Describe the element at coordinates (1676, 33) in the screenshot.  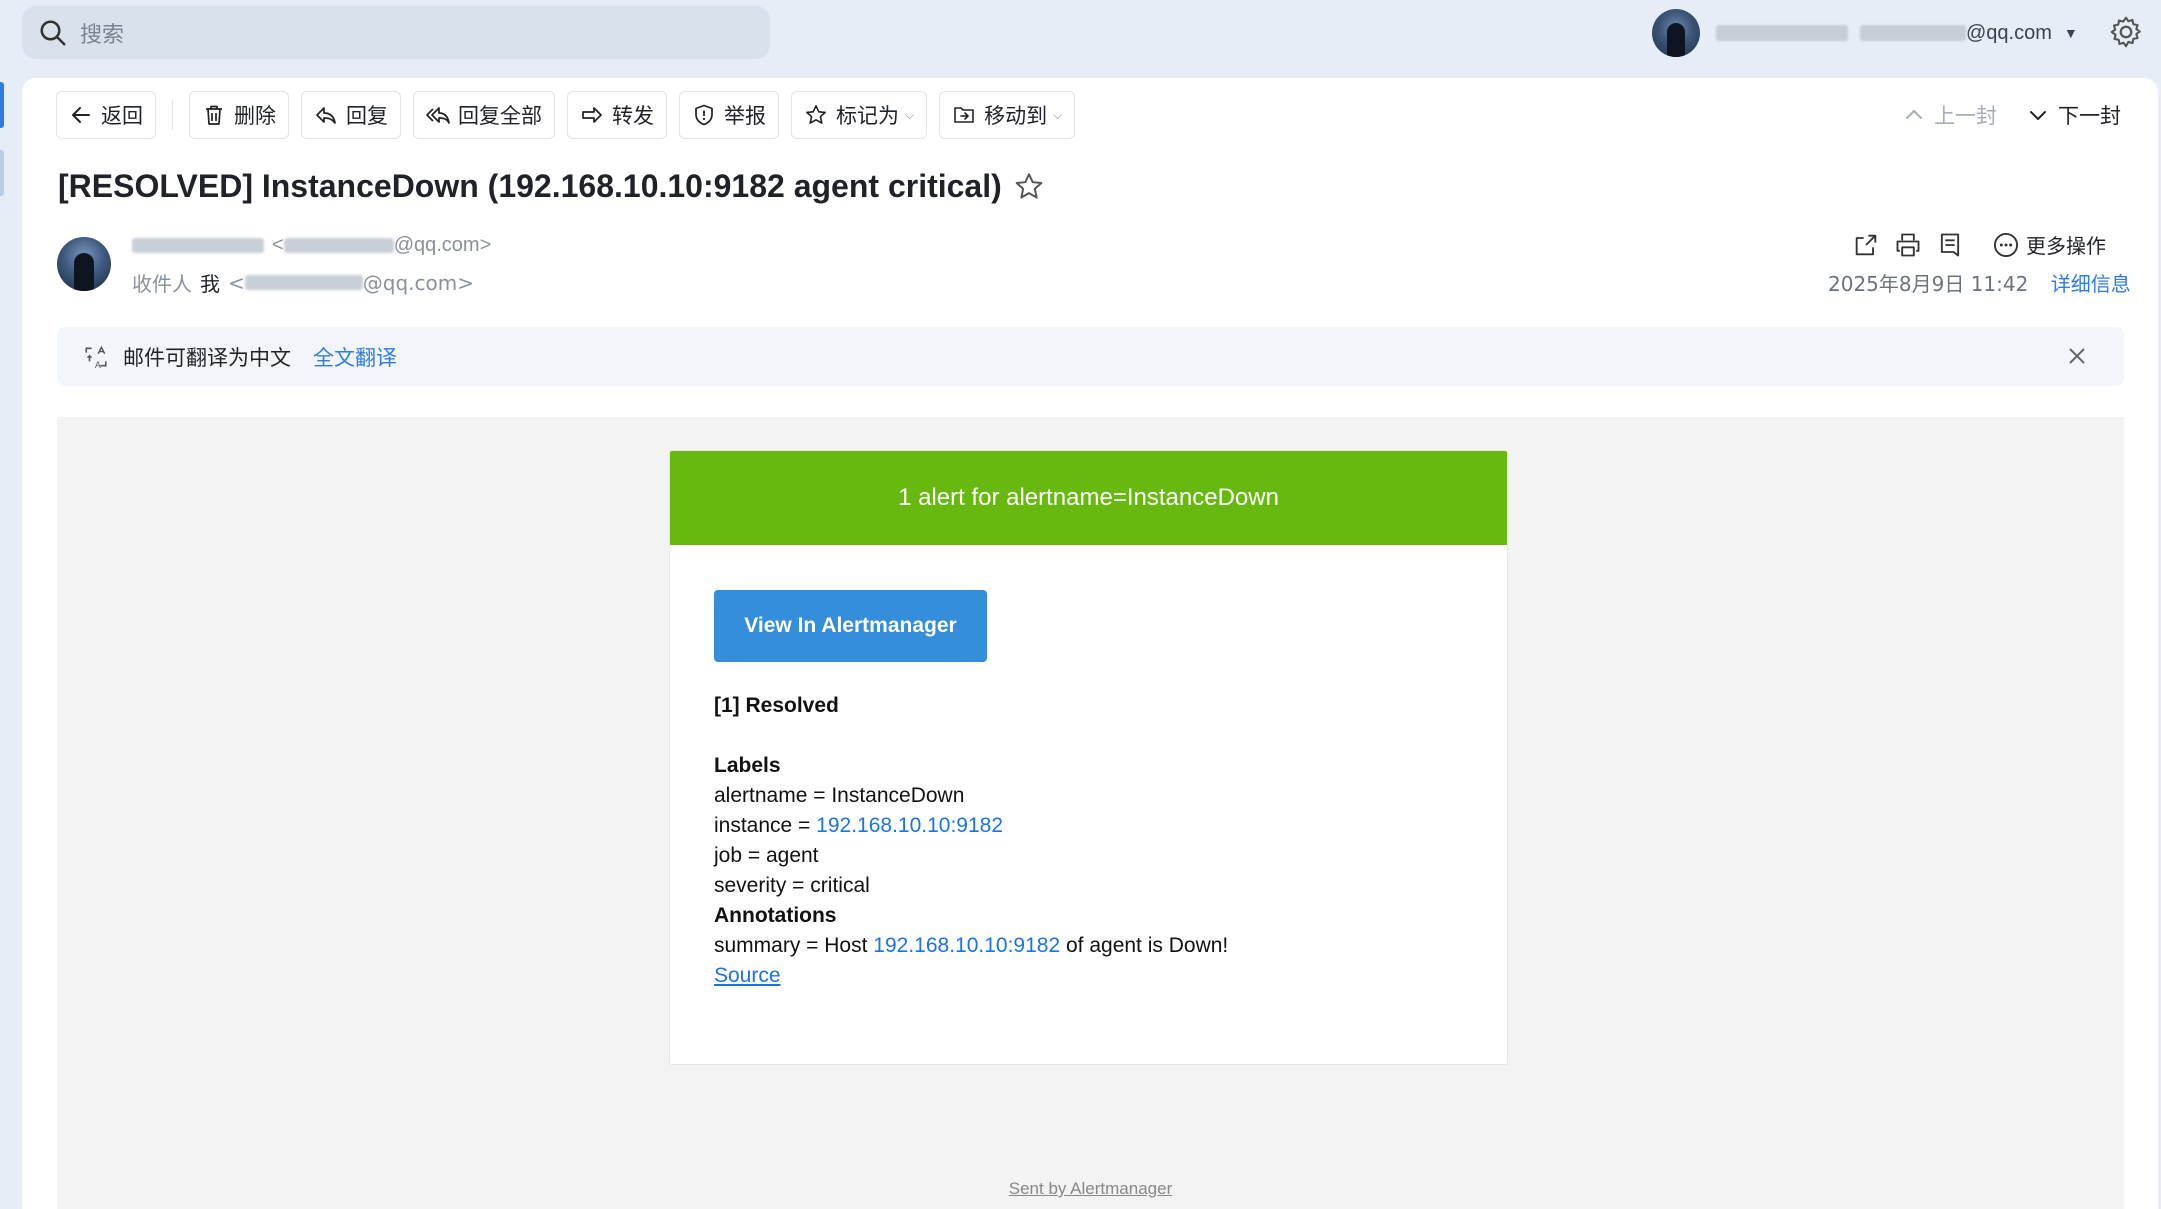
I see `avatar` at that location.